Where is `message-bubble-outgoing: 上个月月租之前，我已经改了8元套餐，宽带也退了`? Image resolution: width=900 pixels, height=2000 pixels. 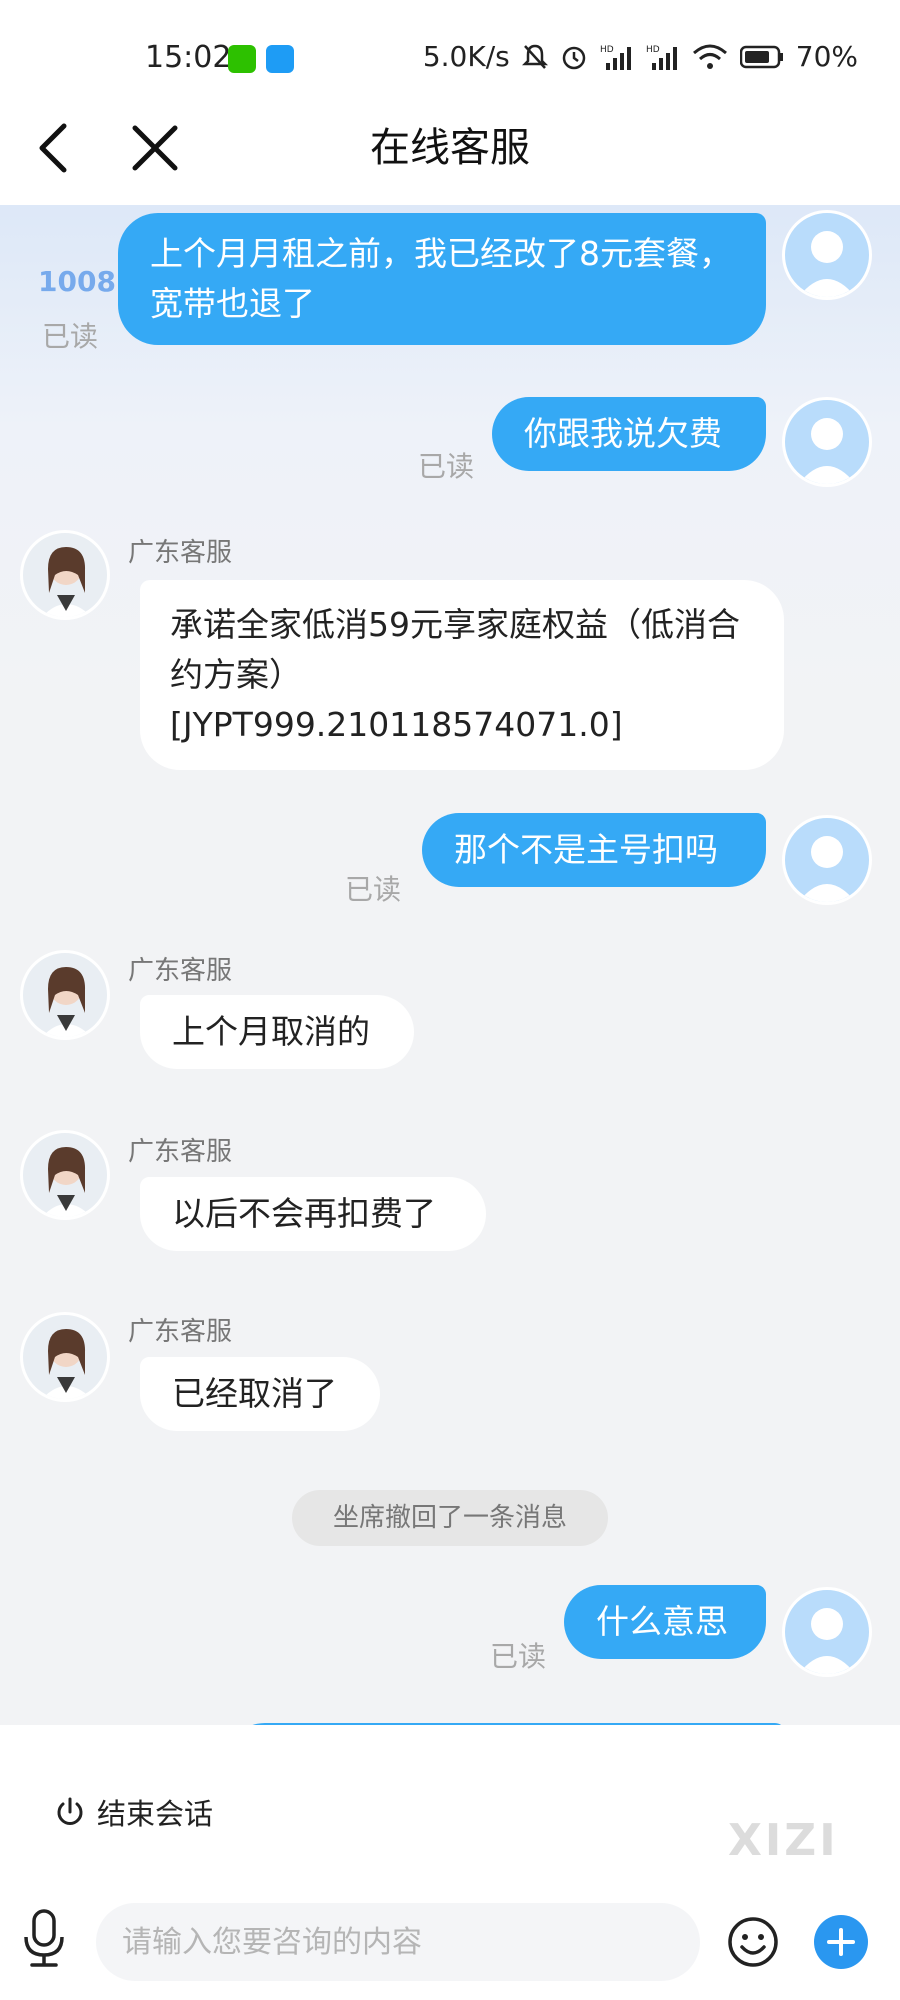
message-bubble-outgoing: 上个月月租之前，我已经改了8元套餐，宽带也退了 is located at coordinates (442, 279).